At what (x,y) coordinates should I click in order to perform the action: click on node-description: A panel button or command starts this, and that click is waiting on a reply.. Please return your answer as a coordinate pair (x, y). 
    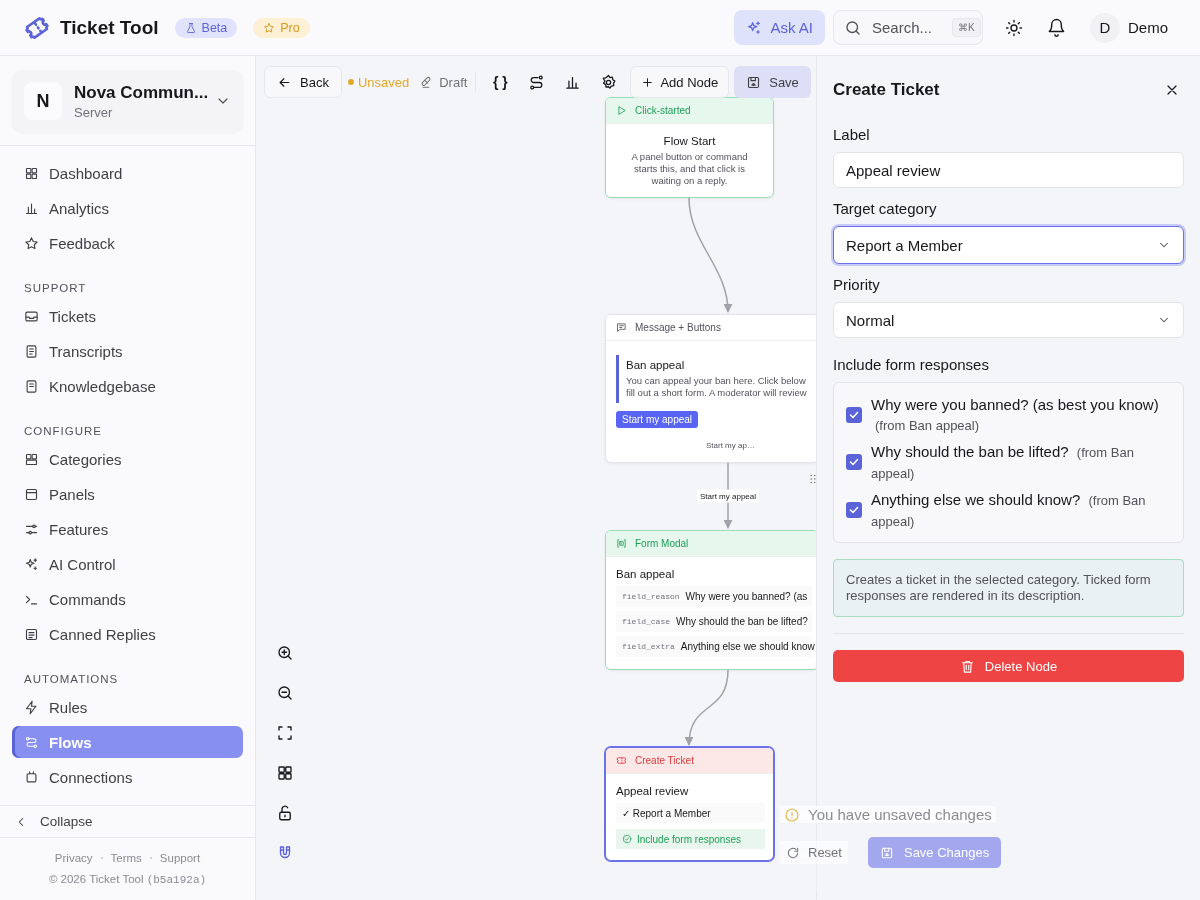
    Looking at the image, I should click on (689, 169).